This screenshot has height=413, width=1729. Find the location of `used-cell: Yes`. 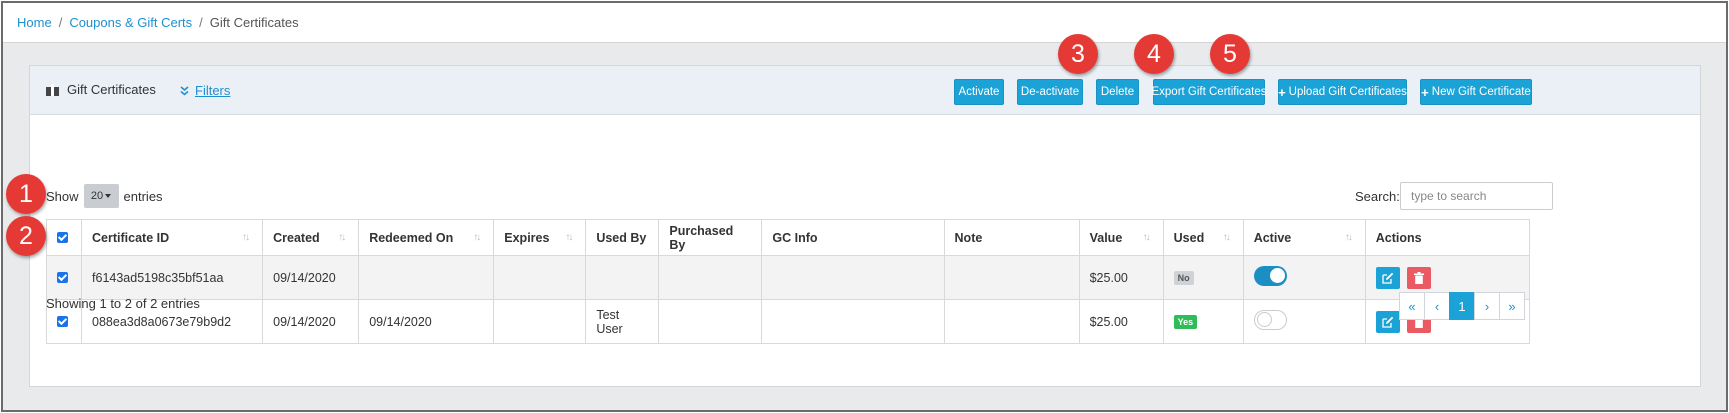

used-cell: Yes is located at coordinates (1203, 321).